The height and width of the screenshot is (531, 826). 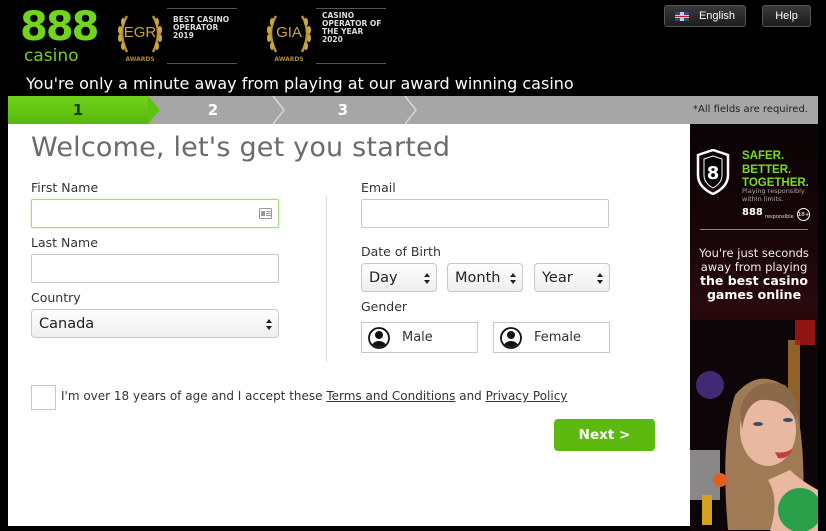 I want to click on first-name-input, so click(x=155, y=213).